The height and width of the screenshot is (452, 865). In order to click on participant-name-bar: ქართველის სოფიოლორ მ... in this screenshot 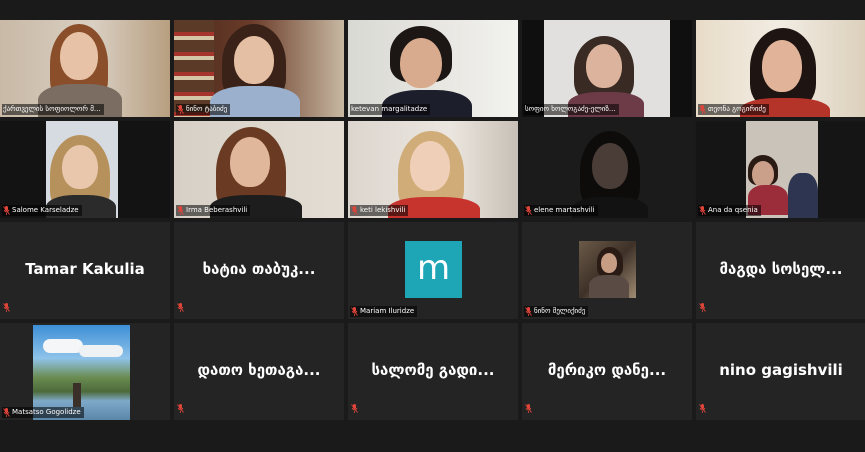, I will do `click(53, 109)`.